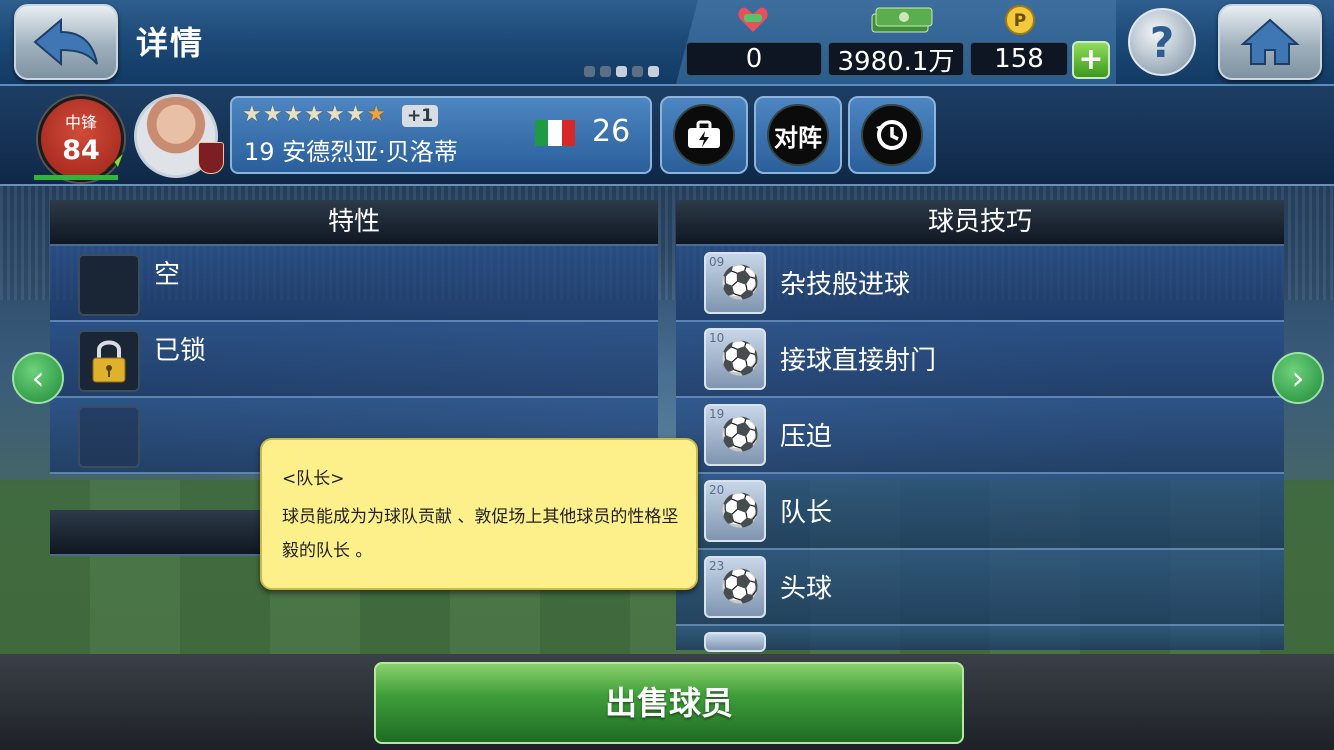 Image resolution: width=1334 pixels, height=750 pixels. What do you see at coordinates (845, 285) in the screenshot?
I see `skill-label: 杂技般进球` at bounding box center [845, 285].